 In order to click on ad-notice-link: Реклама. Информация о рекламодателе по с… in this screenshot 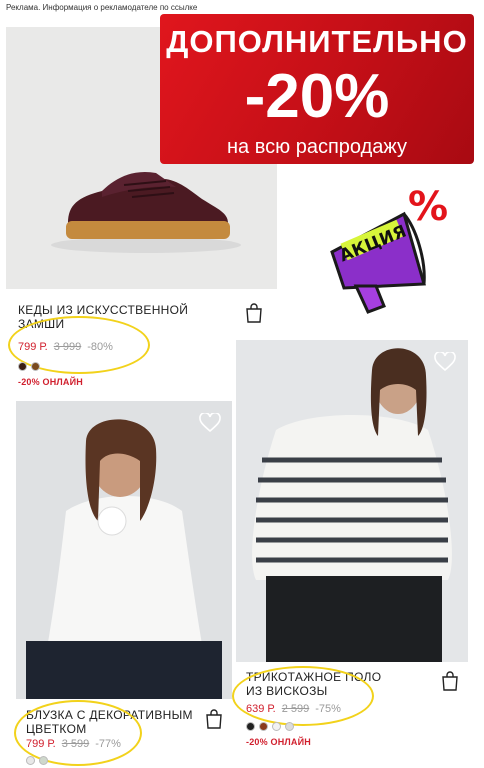, I will do `click(101, 7)`.